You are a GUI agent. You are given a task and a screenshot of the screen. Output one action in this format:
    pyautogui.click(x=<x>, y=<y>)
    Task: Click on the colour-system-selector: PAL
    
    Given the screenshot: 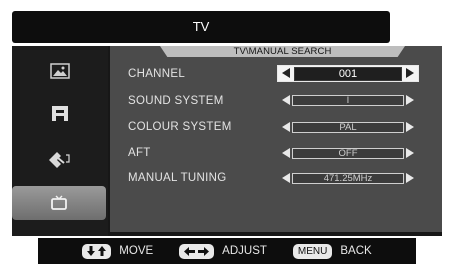 What is the action you would take?
    pyautogui.click(x=348, y=128)
    